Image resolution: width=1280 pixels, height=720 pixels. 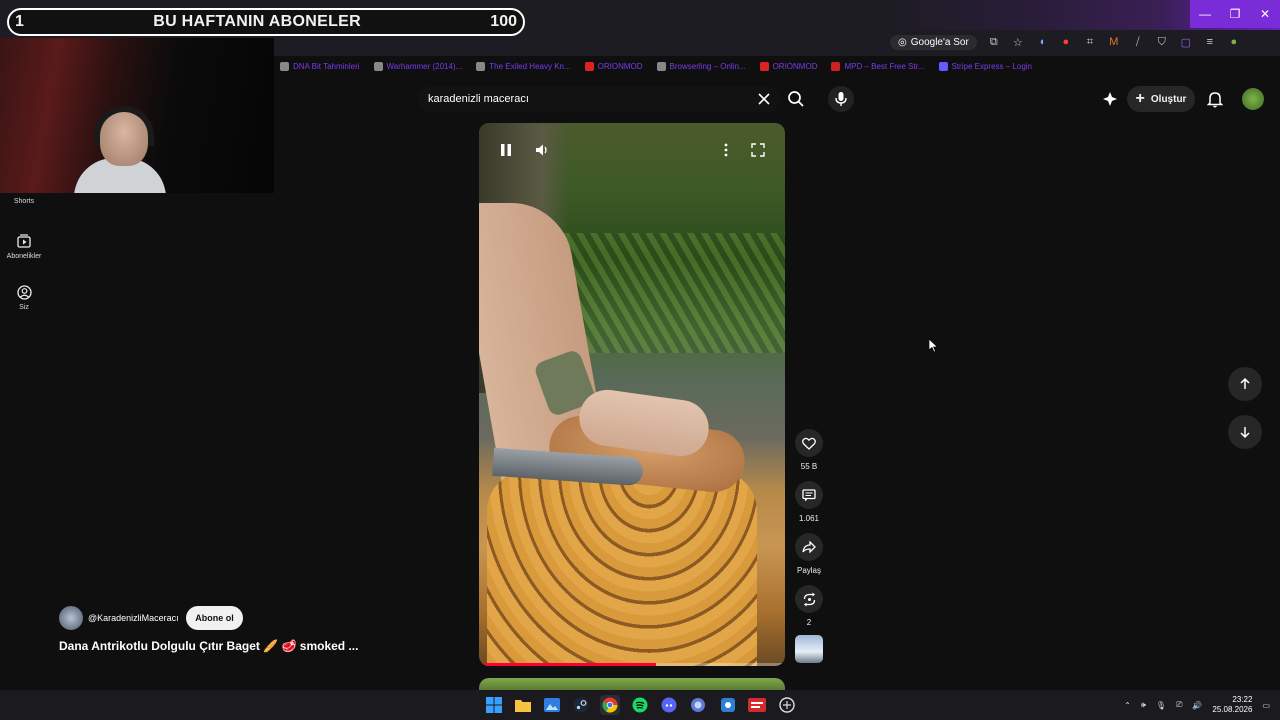 I want to click on next-short-button, so click(x=1245, y=432).